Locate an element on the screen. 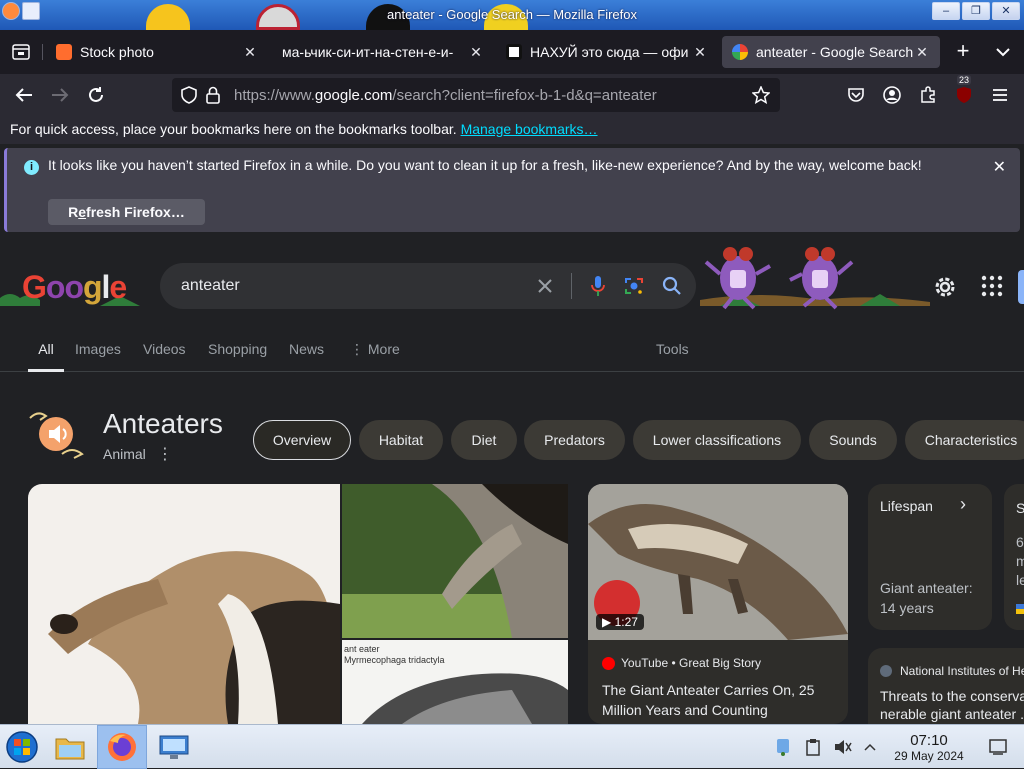  settings-gear-icon is located at coordinates (945, 287).